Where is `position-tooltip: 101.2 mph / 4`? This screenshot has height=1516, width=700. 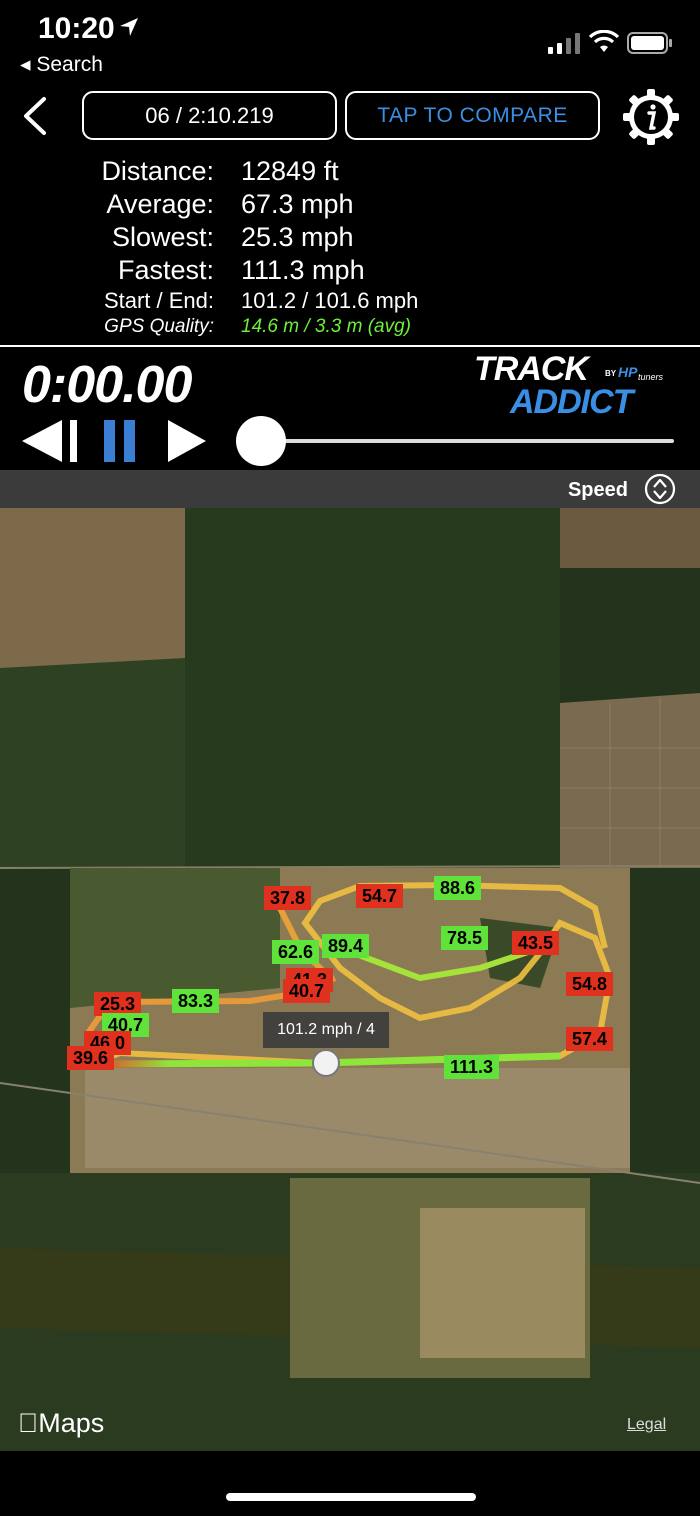
position-tooltip: 101.2 mph / 4 is located at coordinates (326, 1030).